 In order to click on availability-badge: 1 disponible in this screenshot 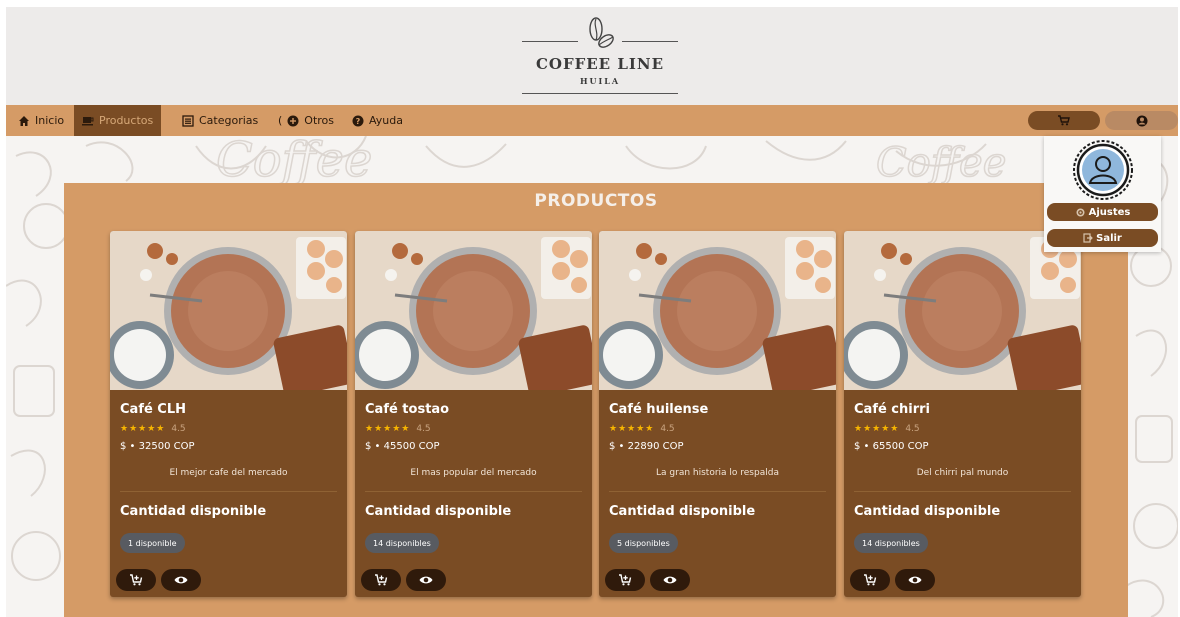, I will do `click(152, 543)`.